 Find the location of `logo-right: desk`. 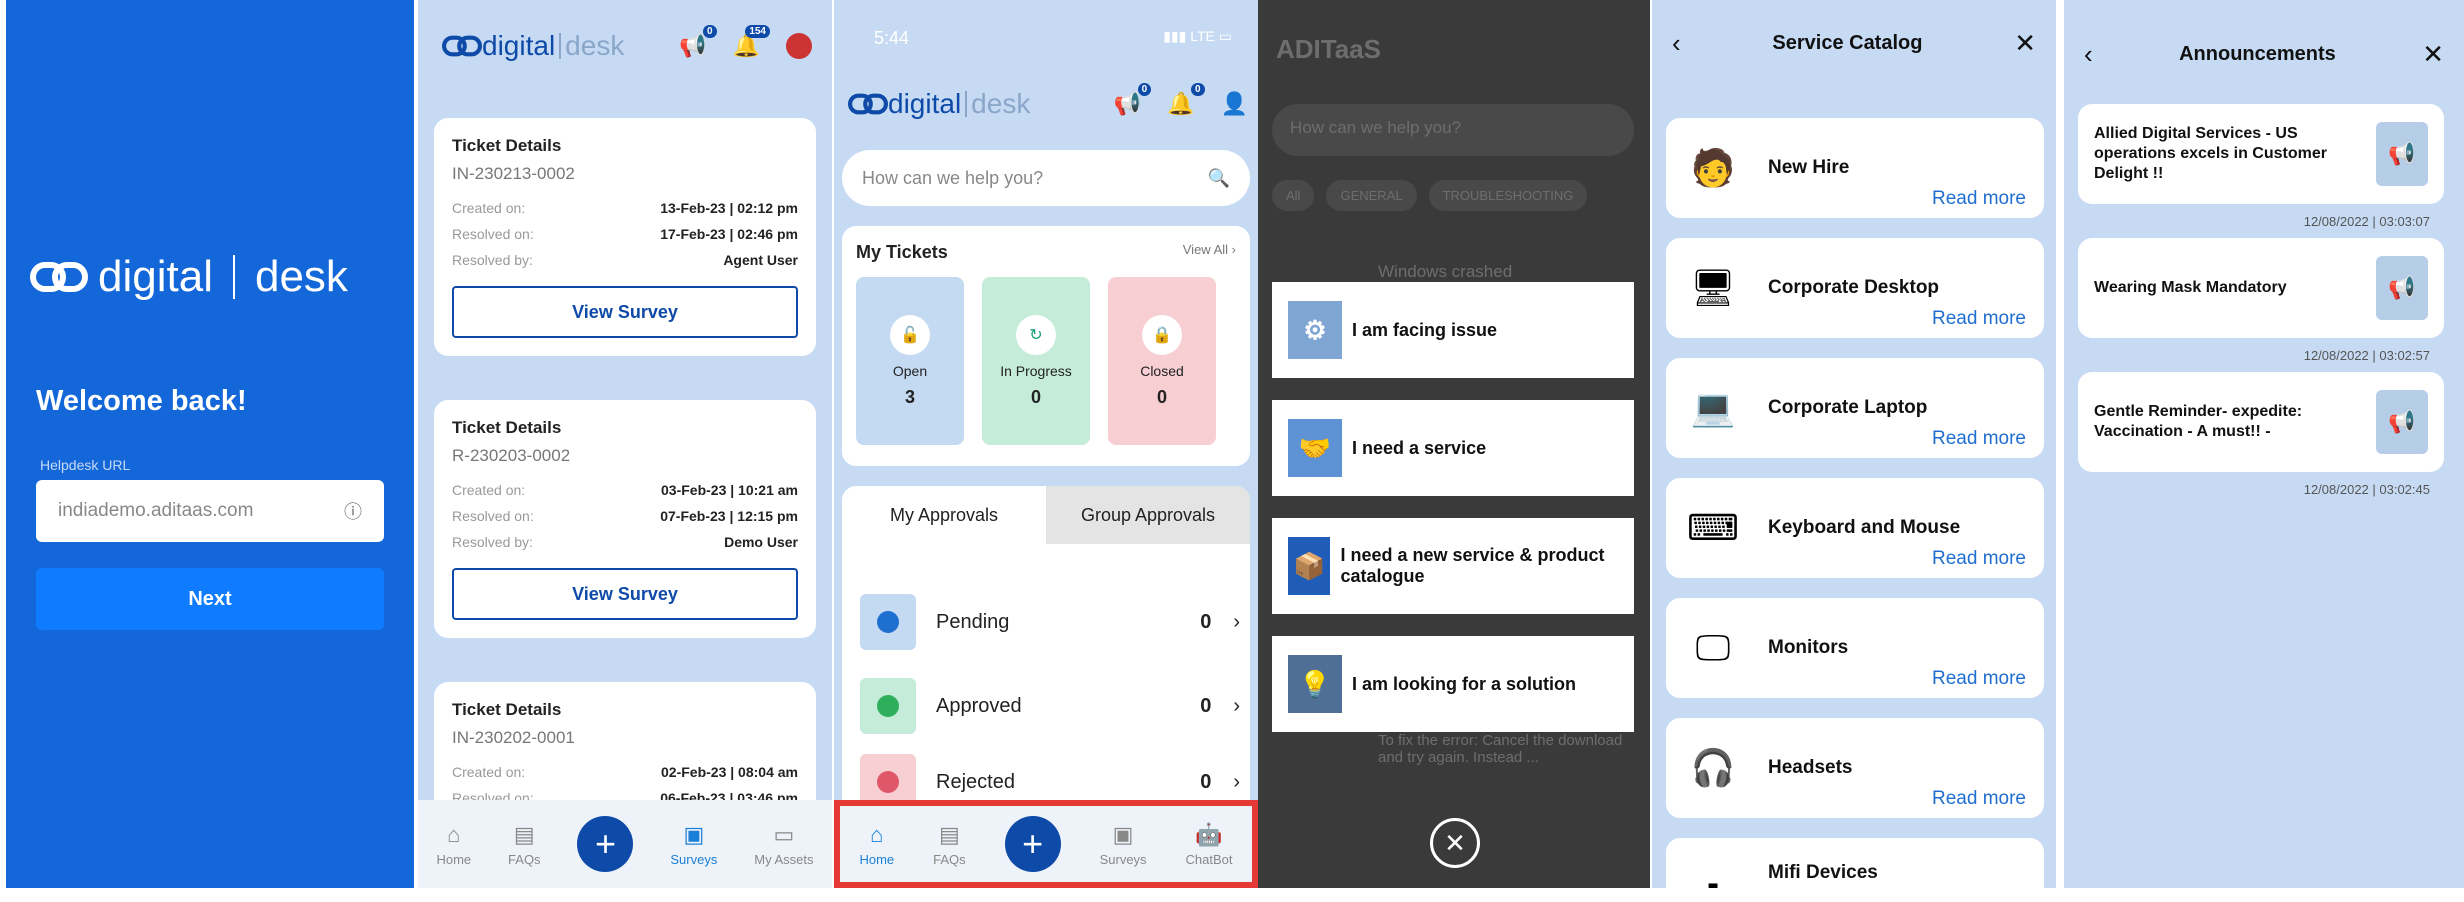

logo-right: desk is located at coordinates (595, 45).